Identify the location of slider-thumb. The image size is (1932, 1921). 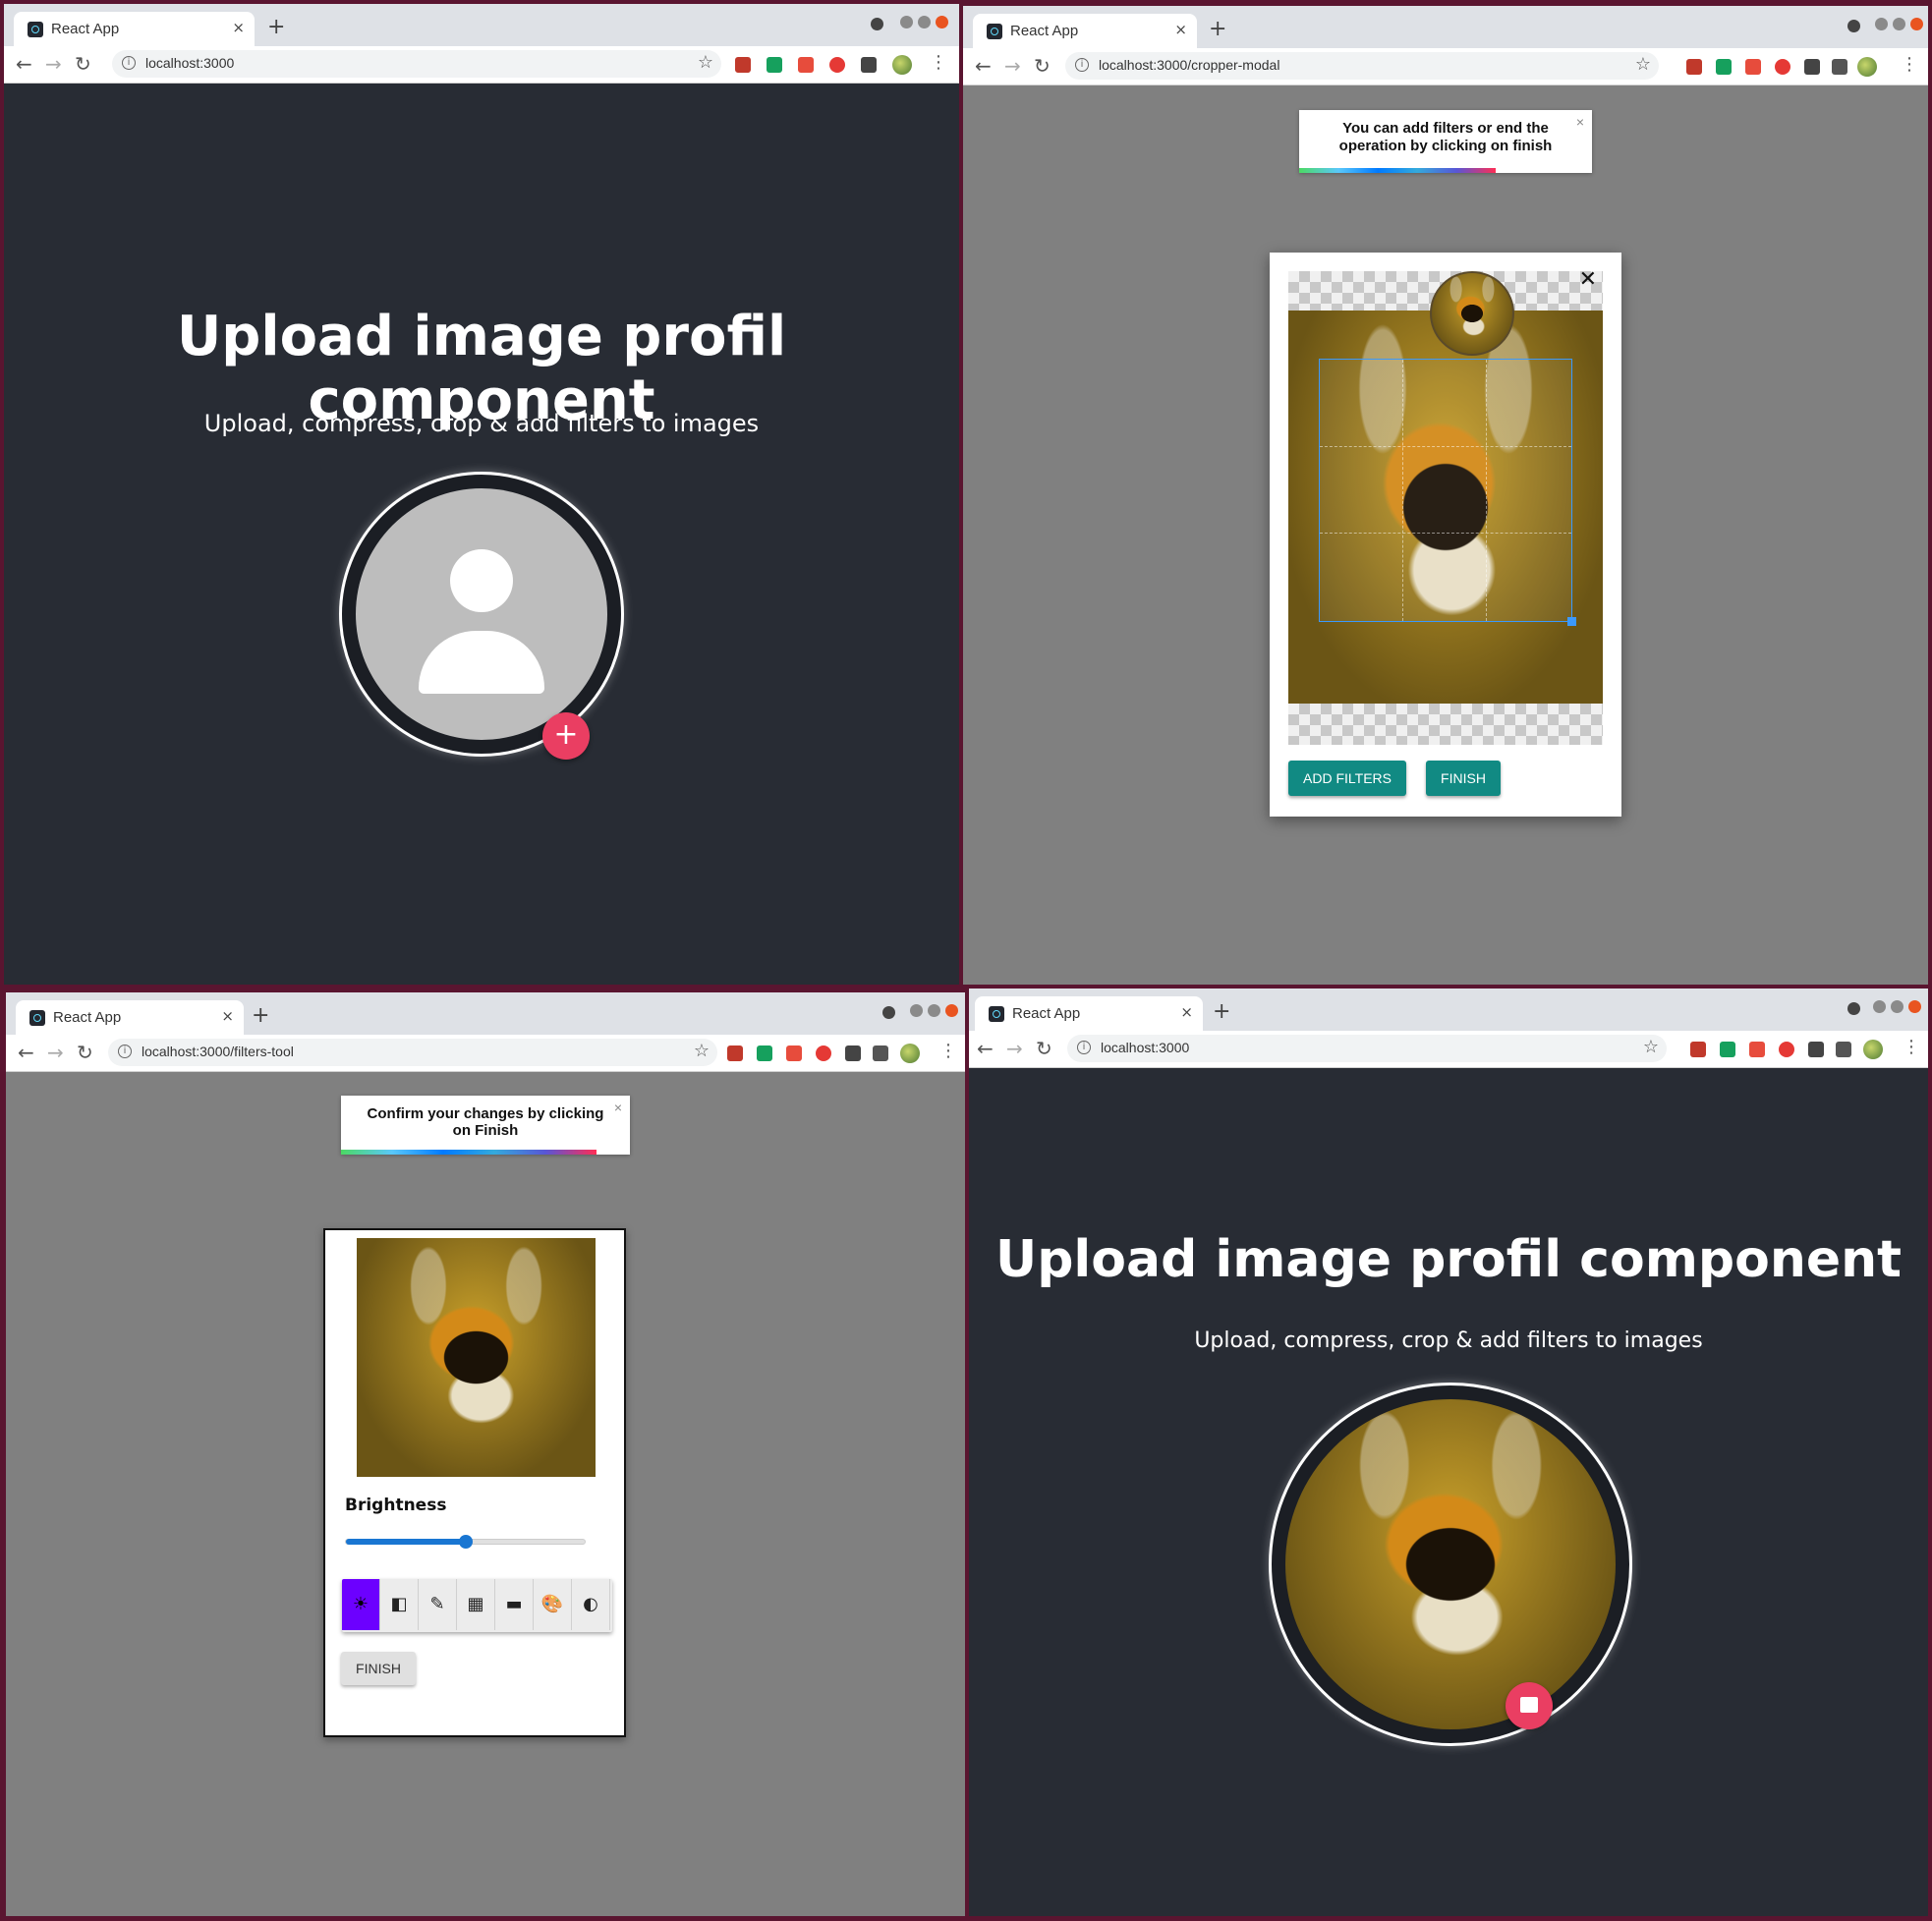
(465, 1542).